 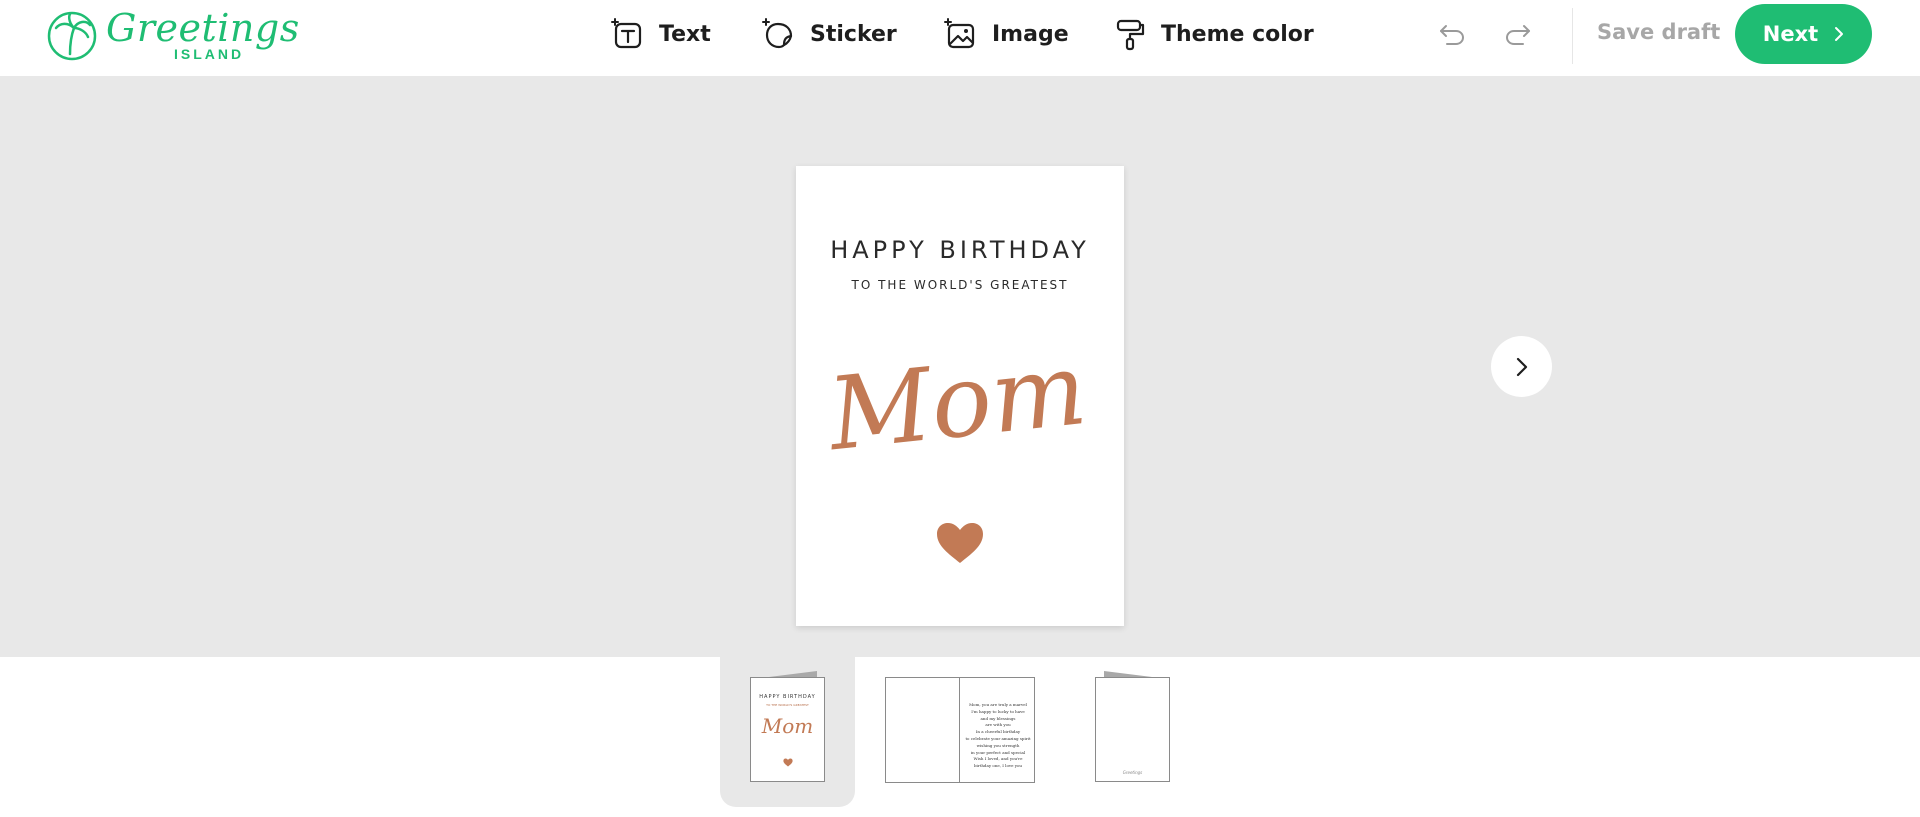 What do you see at coordinates (685, 34) in the screenshot?
I see `text-label: Text` at bounding box center [685, 34].